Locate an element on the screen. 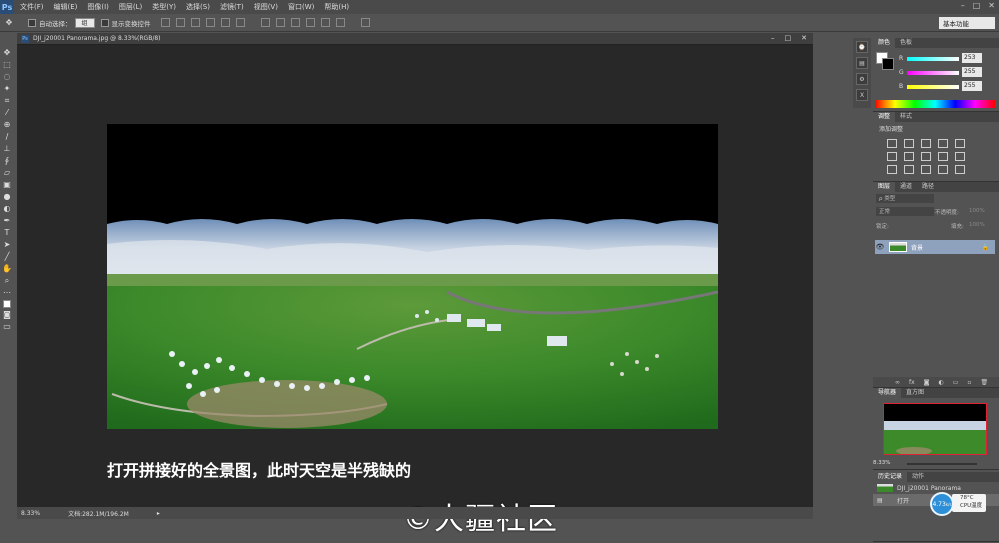 Image resolution: width=999 pixels, height=543 pixels. healing-brush-icon: ⊕ is located at coordinates (7, 125).